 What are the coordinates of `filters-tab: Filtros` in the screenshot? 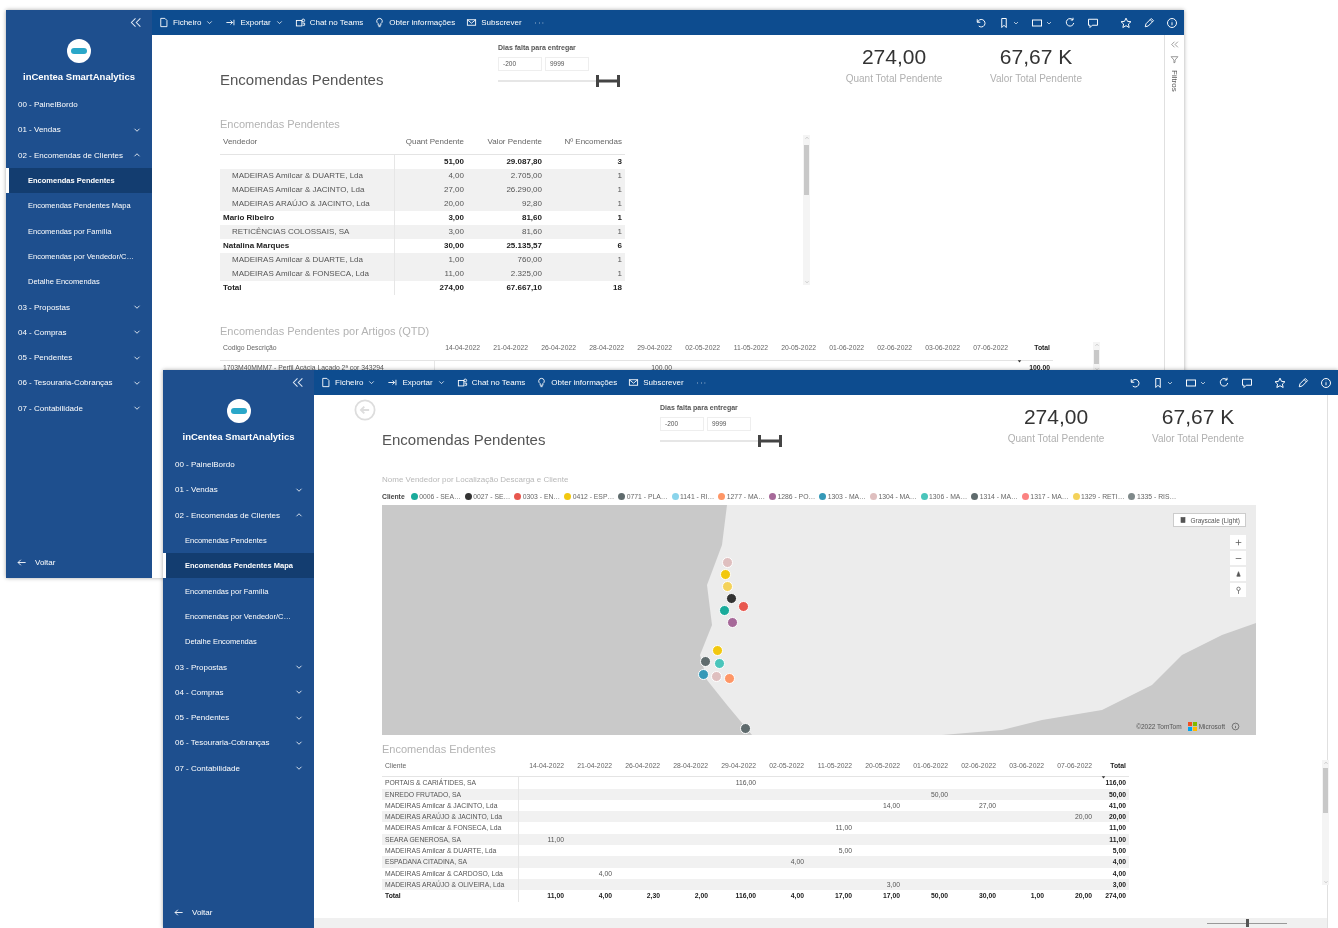 It's located at (1174, 81).